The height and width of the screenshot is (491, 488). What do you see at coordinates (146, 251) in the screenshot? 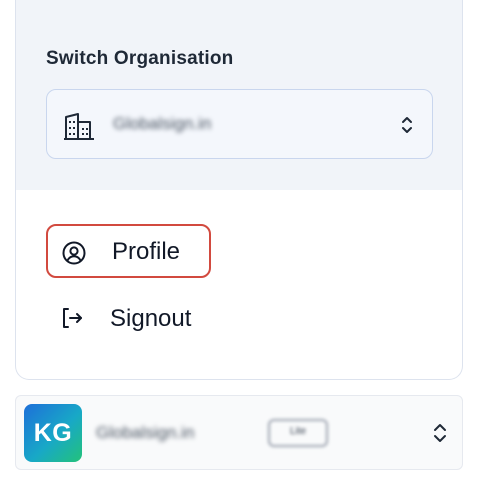
I see `profile-label: Profile` at bounding box center [146, 251].